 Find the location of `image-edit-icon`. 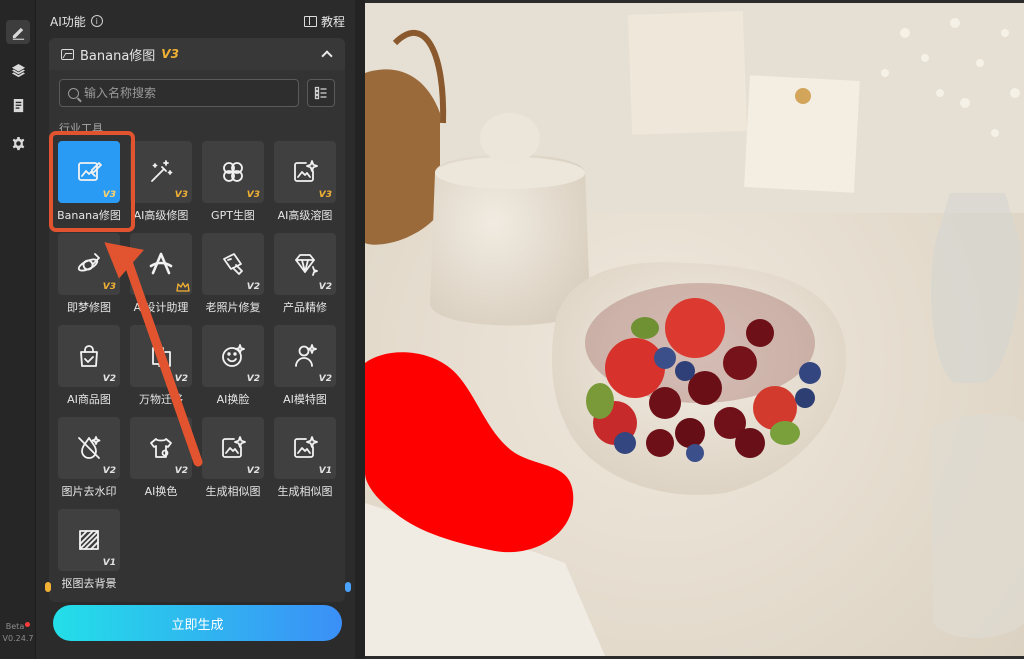

image-edit-icon is located at coordinates (90, 171).